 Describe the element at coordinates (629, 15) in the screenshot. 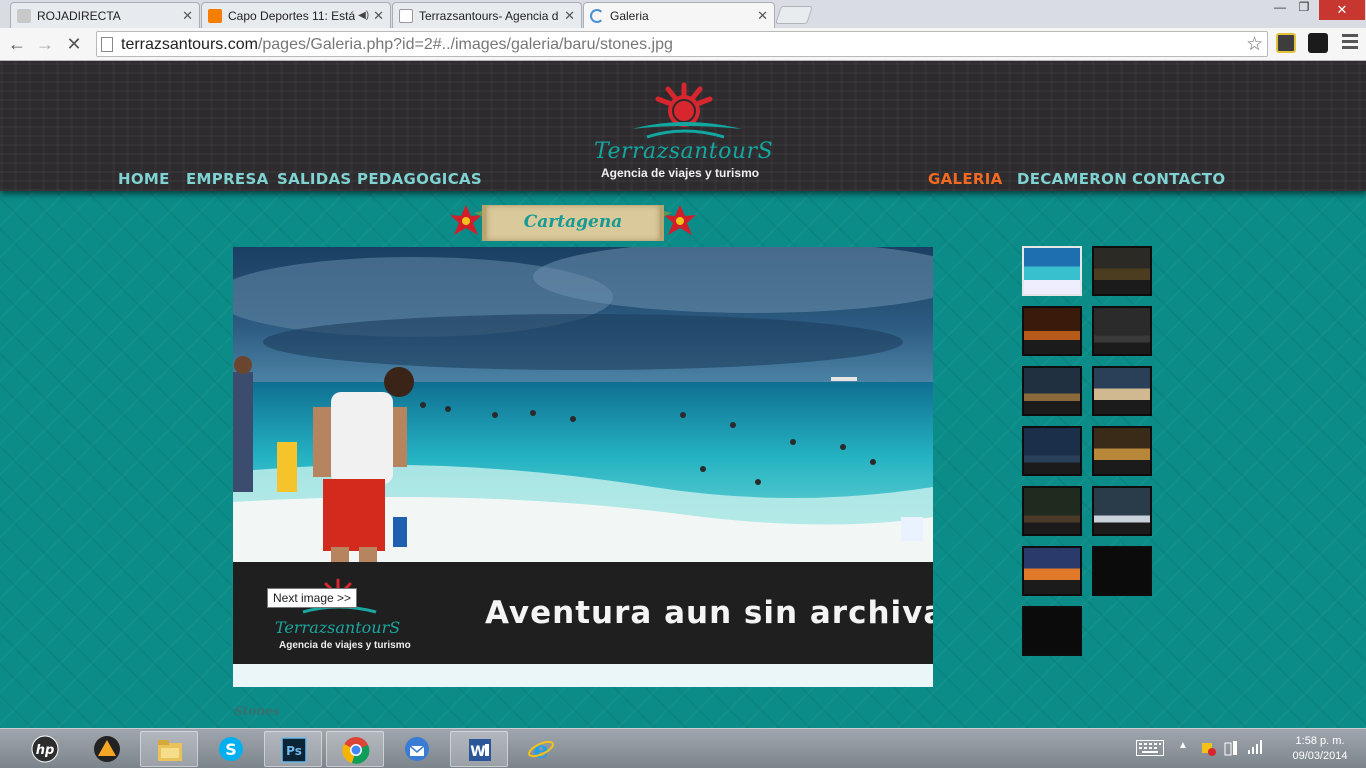

I see `tab-title: Galeria` at that location.